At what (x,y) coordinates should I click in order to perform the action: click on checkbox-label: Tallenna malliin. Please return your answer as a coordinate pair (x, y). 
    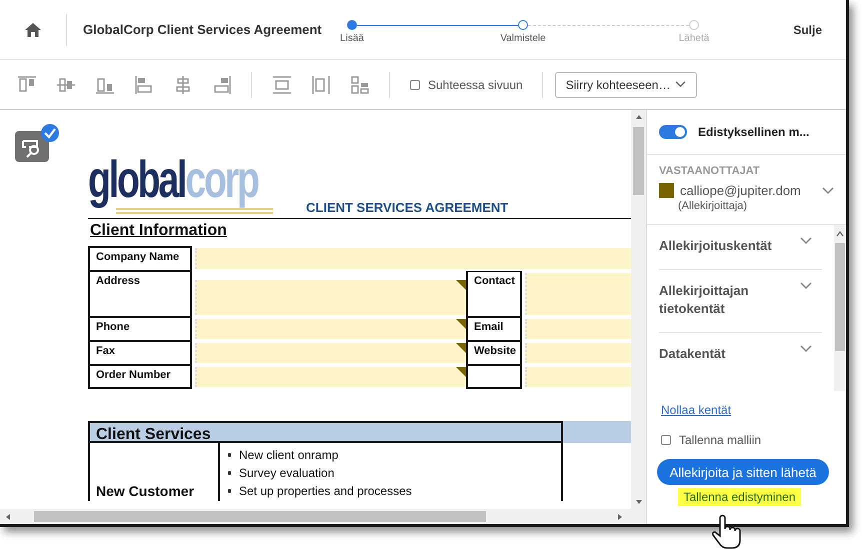
    Looking at the image, I should click on (720, 440).